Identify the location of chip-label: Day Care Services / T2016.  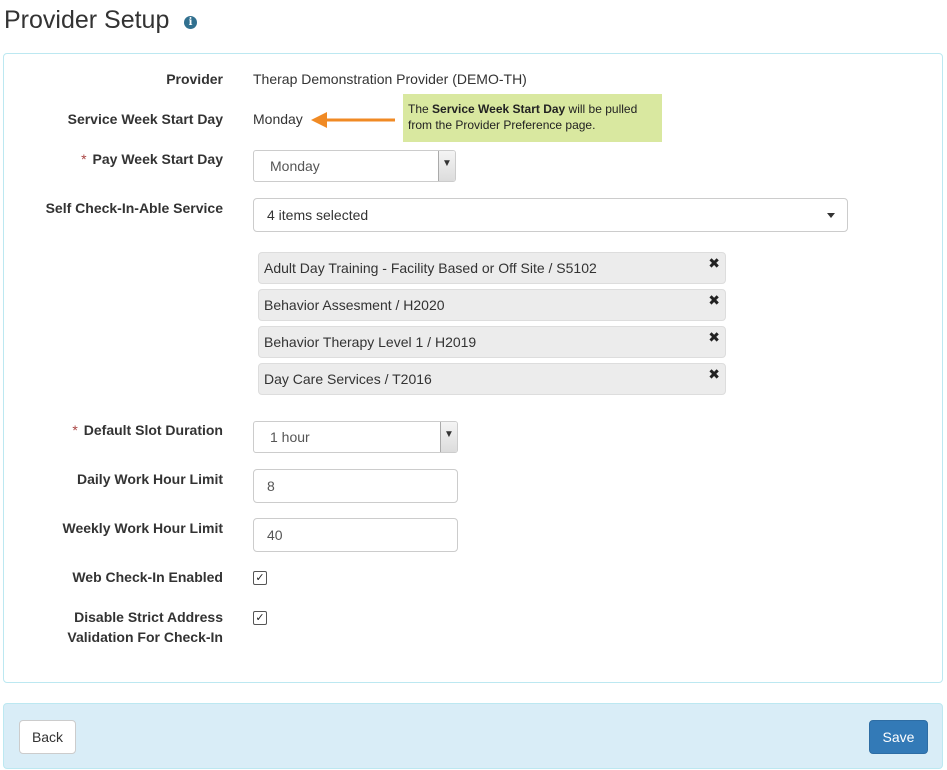
(348, 379).